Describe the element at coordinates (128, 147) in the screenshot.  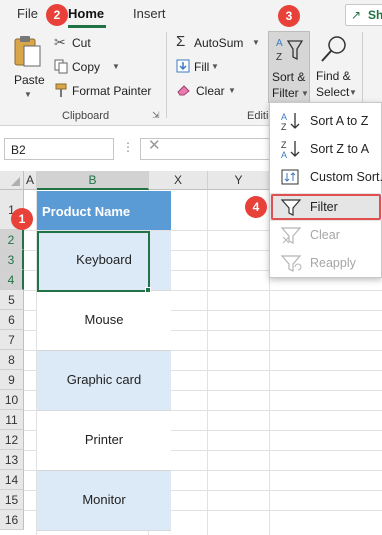
I see `formula-bar-grip-icon: ⋮` at that location.